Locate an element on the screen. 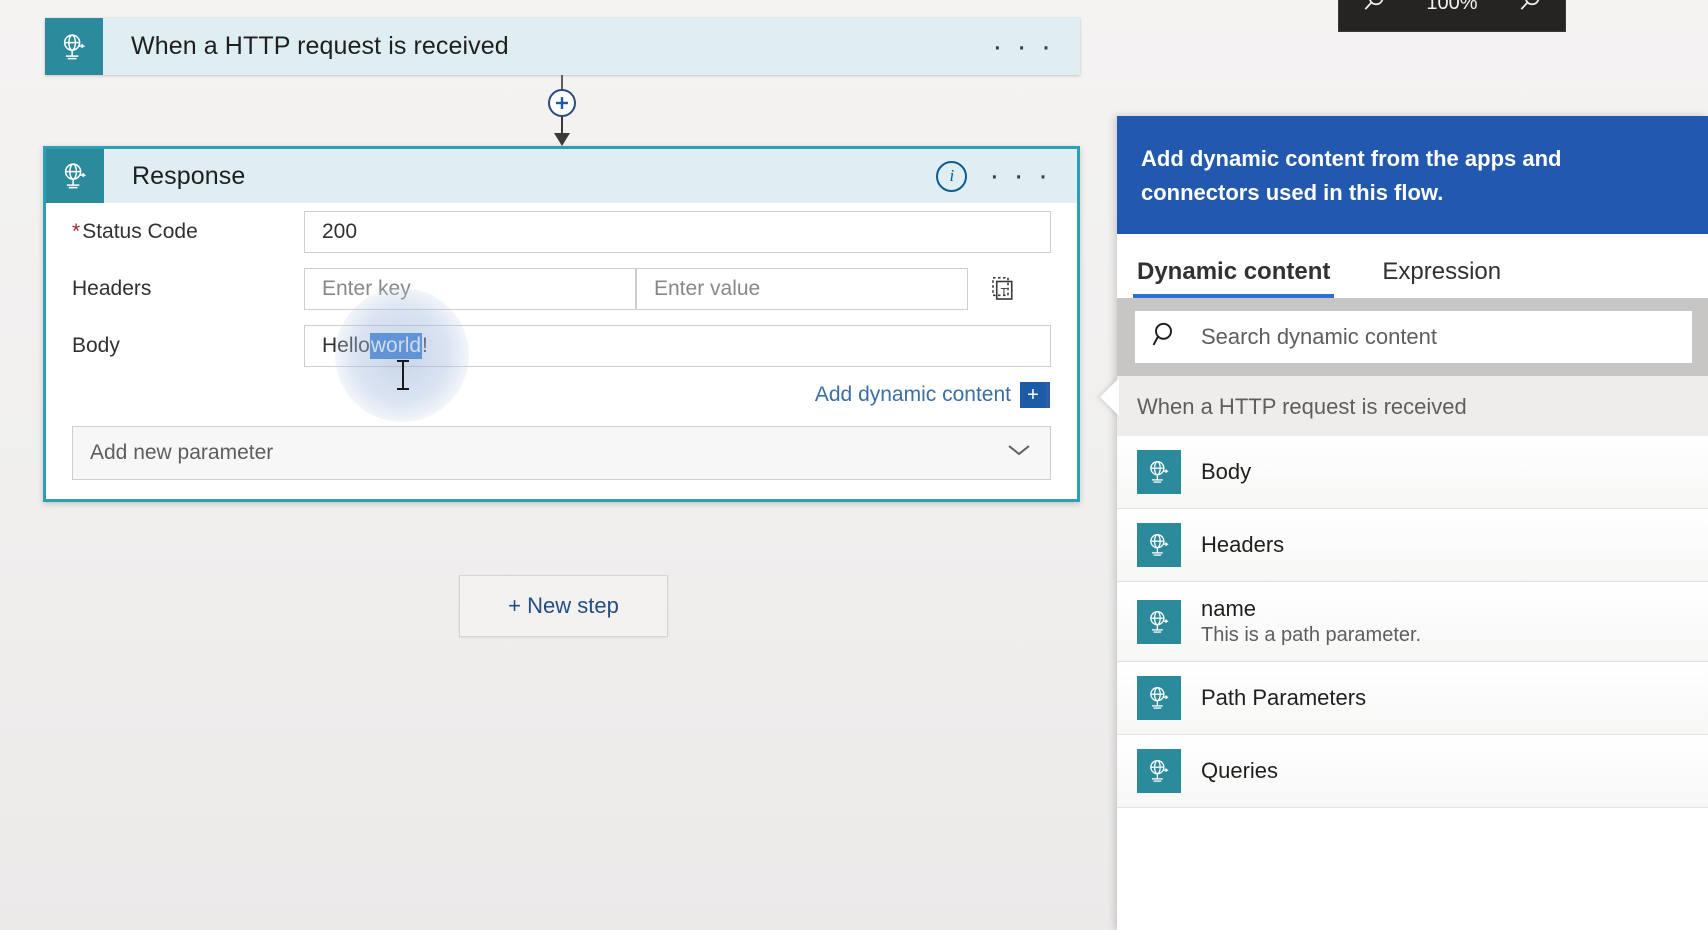  list-item-name: Queries is located at coordinates (1240, 770).